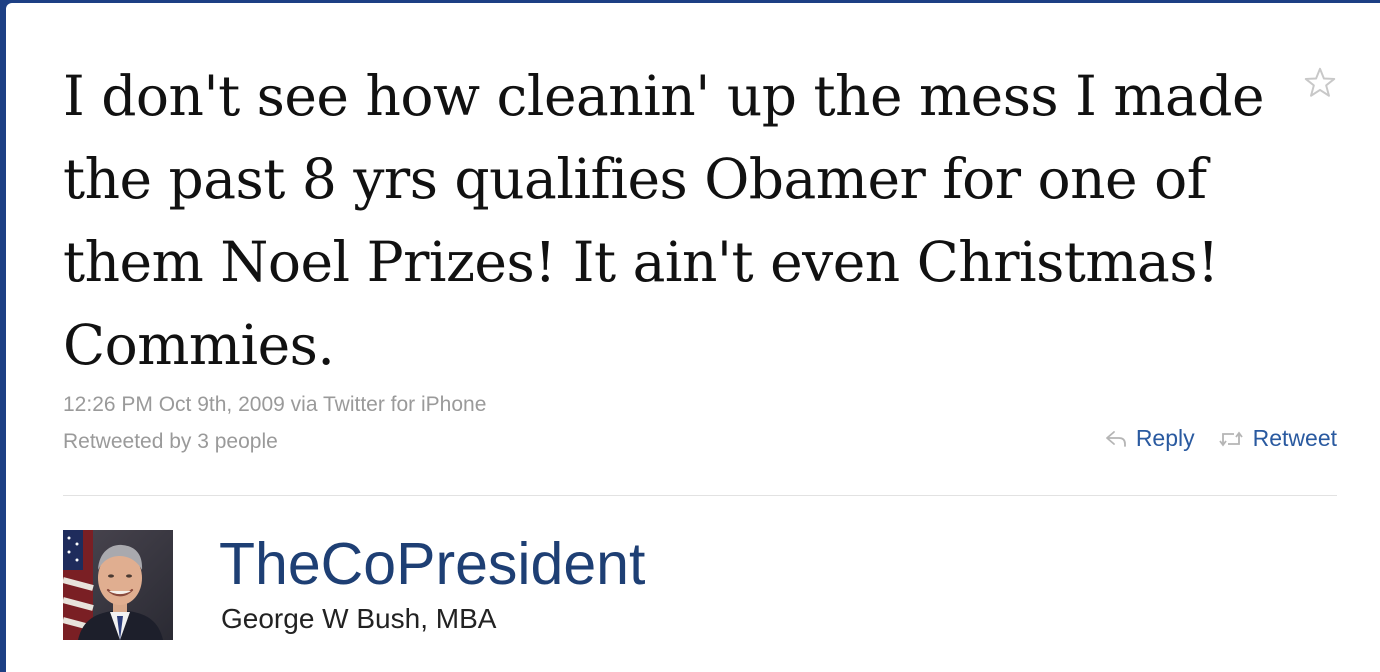 The image size is (1380, 672). What do you see at coordinates (1165, 438) in the screenshot?
I see `reply-label: Reply` at bounding box center [1165, 438].